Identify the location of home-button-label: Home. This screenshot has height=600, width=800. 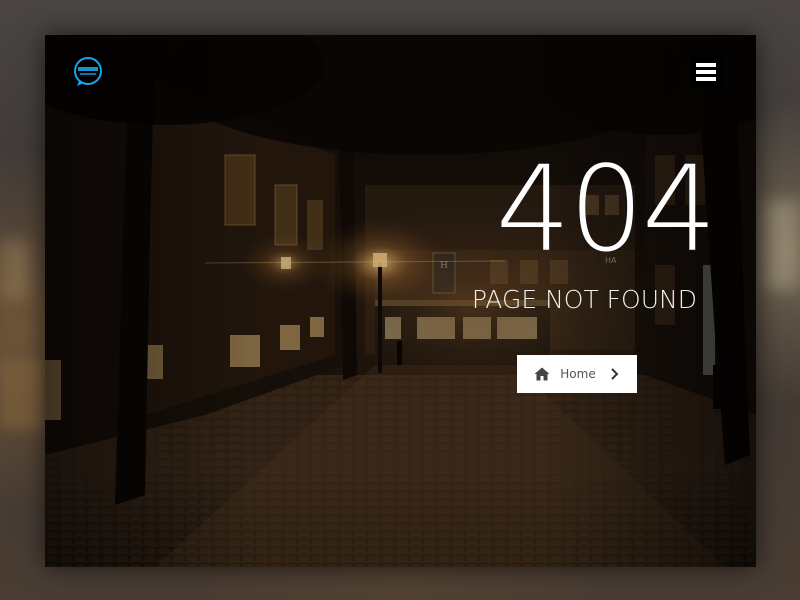
(578, 374).